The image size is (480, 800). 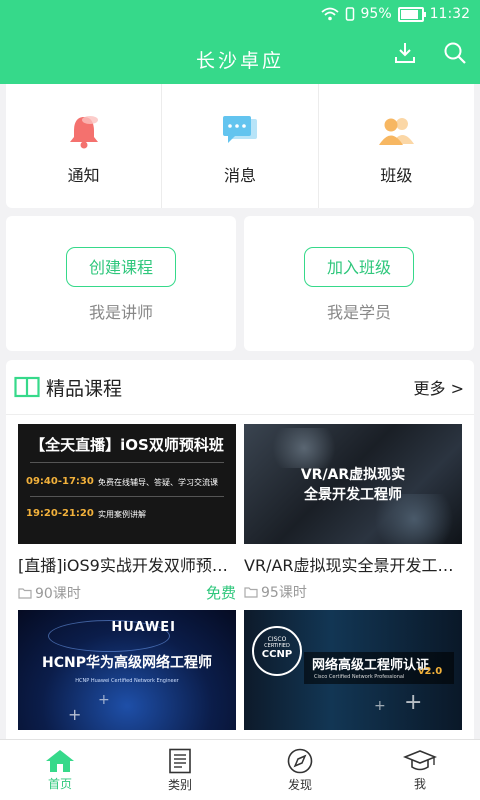 I want to click on section-title: 精品课程, so click(x=84, y=388).